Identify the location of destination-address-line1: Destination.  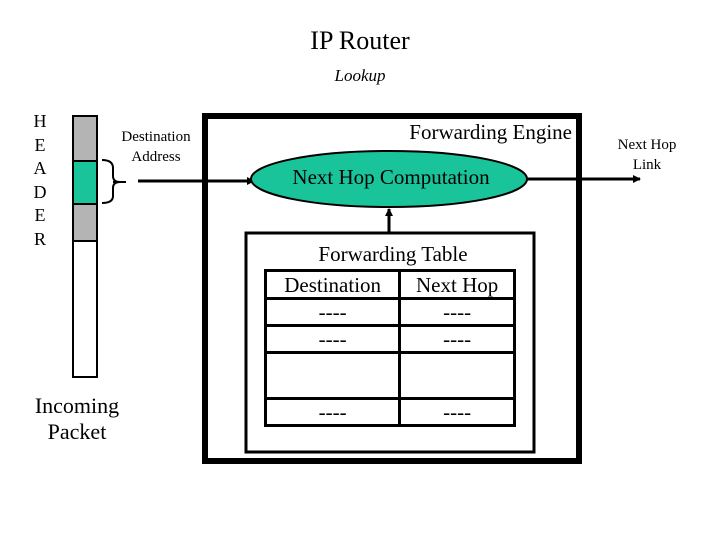
(156, 137).